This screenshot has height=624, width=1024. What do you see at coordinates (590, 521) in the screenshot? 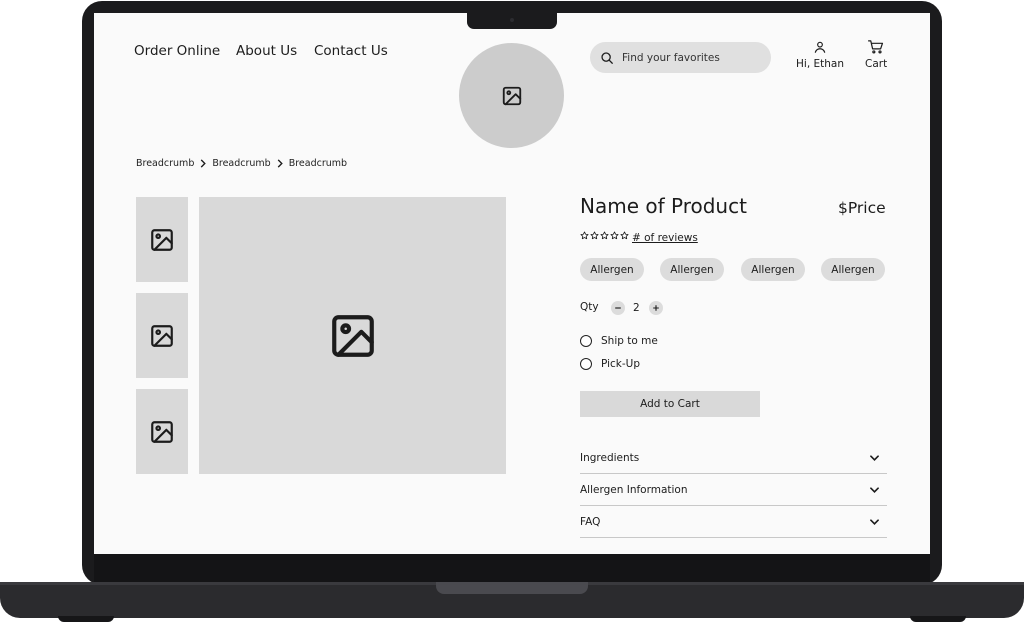
I see `accordion-label: FAQ` at bounding box center [590, 521].